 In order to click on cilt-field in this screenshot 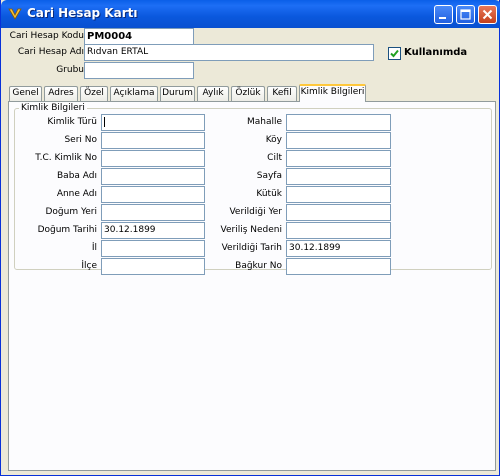, I will do `click(338, 158)`.